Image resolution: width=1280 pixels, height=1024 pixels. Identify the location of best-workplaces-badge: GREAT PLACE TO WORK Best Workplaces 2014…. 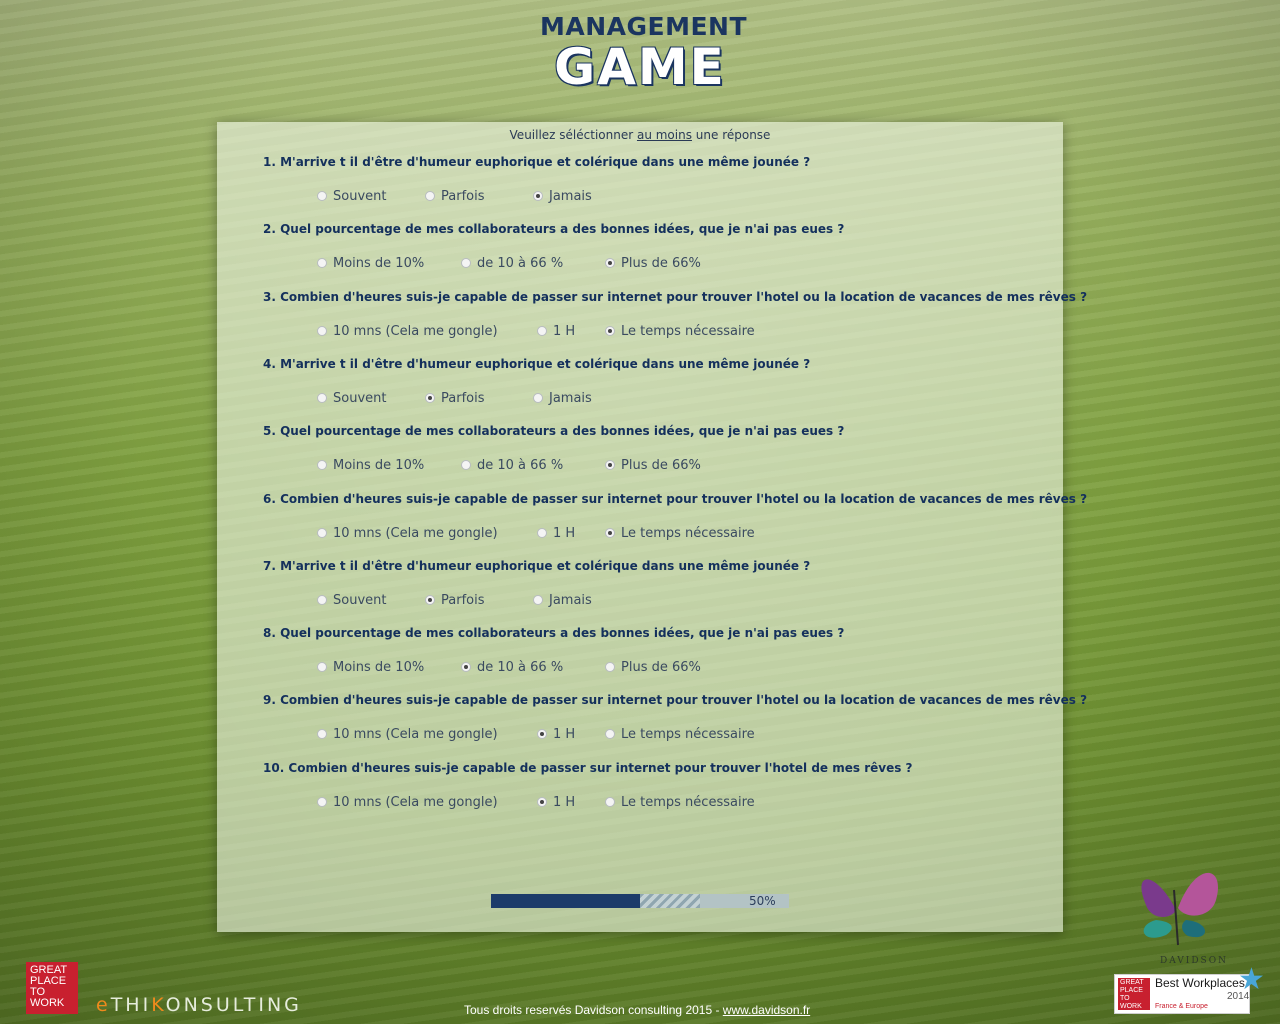
(1182, 994).